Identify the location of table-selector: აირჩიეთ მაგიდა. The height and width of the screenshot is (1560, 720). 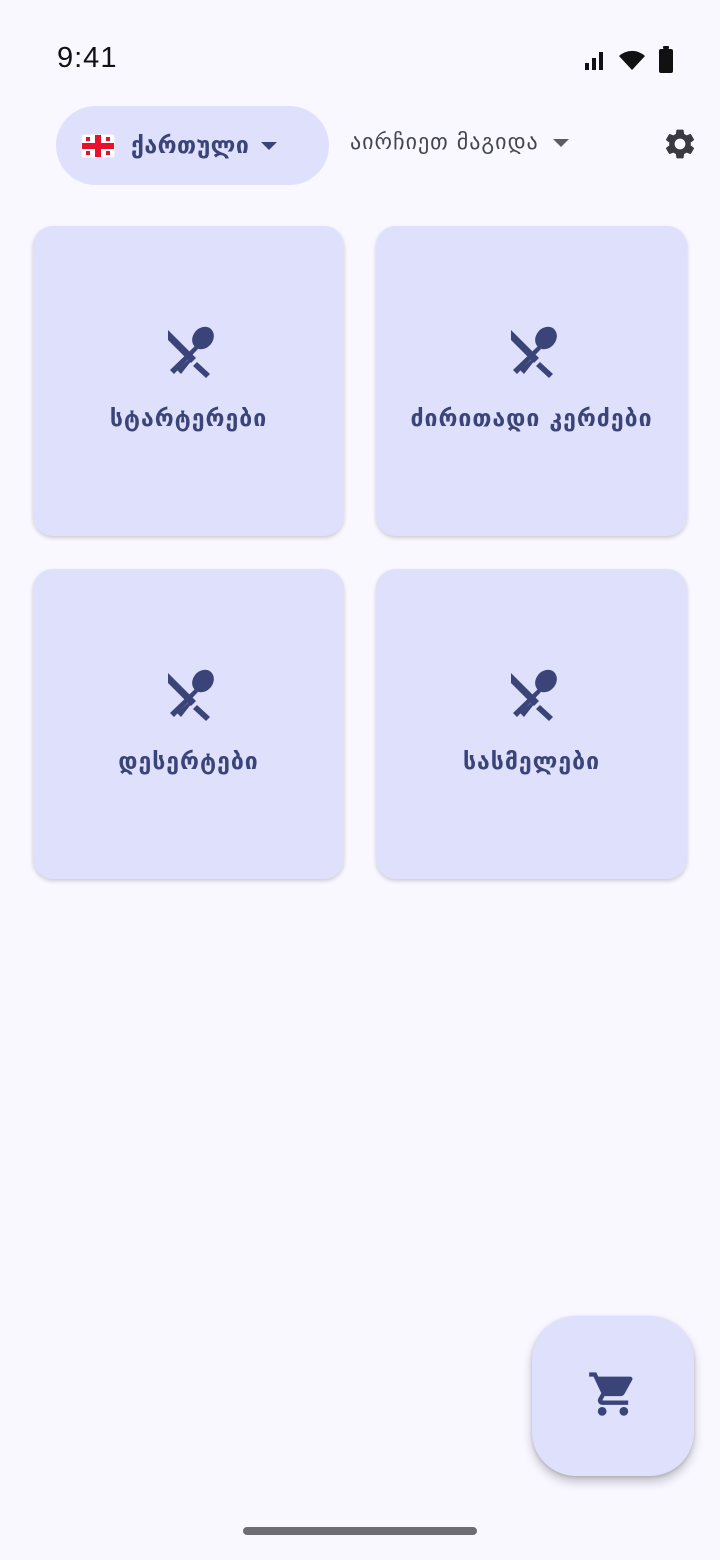
(459, 142).